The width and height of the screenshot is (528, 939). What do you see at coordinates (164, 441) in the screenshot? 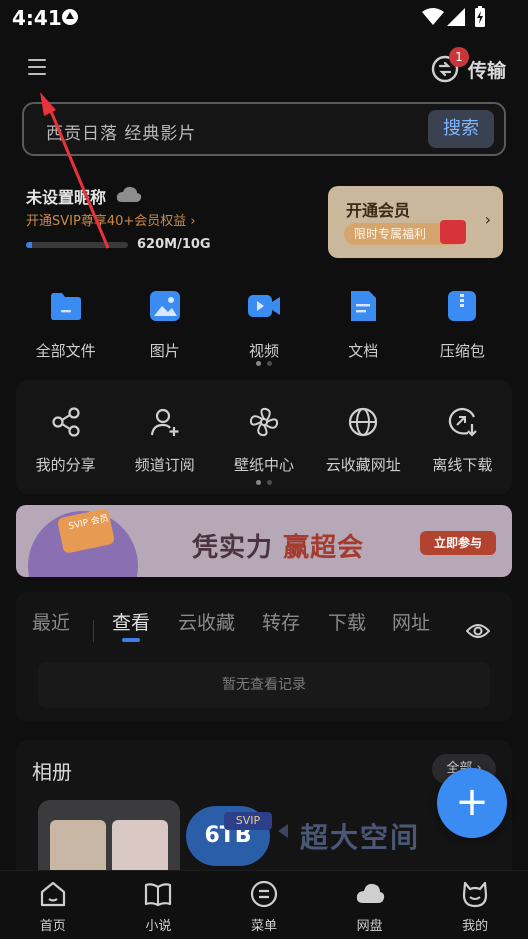
I see `grid-item-channel-subscriptions: 频道订阅` at bounding box center [164, 441].